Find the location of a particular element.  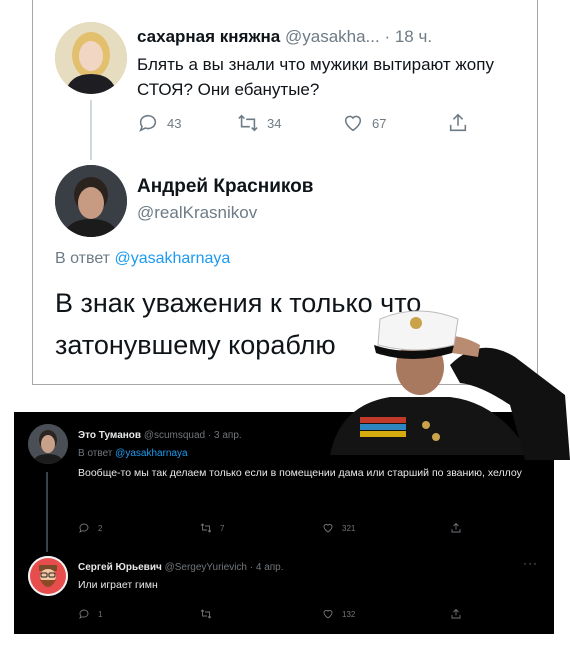

tweet2-reply-to: В ответ @yasakharnaya is located at coordinates (142, 259).